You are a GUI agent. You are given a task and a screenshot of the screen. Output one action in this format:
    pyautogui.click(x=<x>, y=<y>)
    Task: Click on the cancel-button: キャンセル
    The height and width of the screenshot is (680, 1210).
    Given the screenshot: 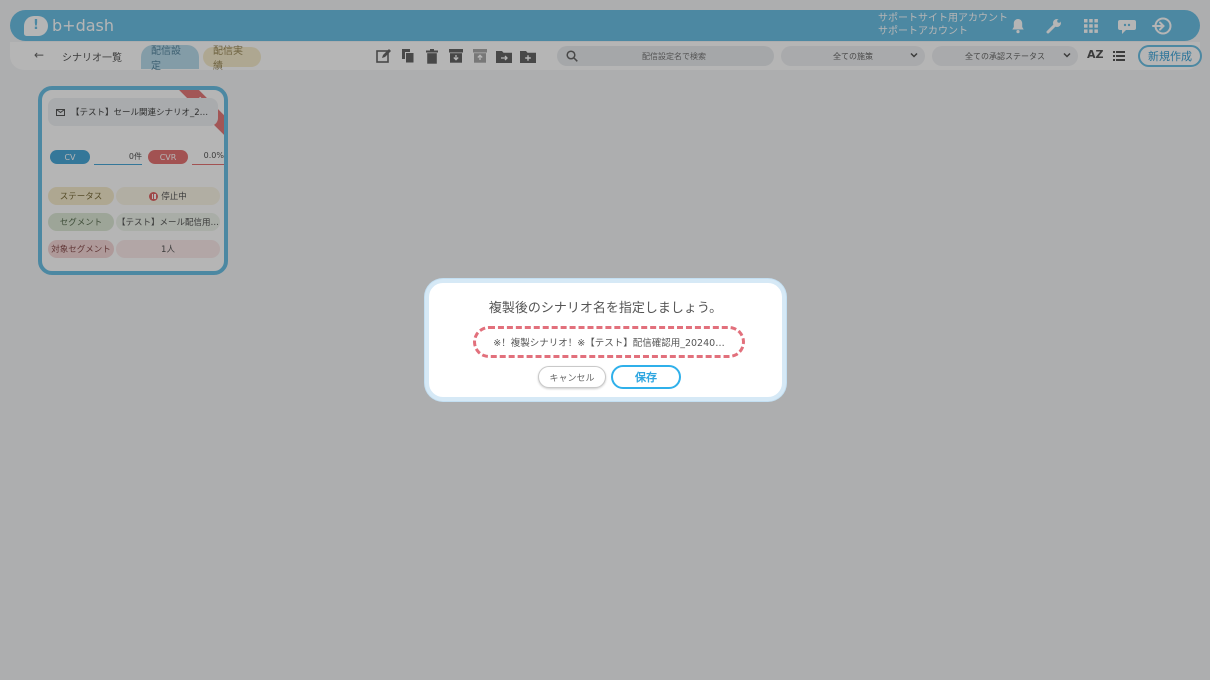 What is the action you would take?
    pyautogui.click(x=572, y=377)
    